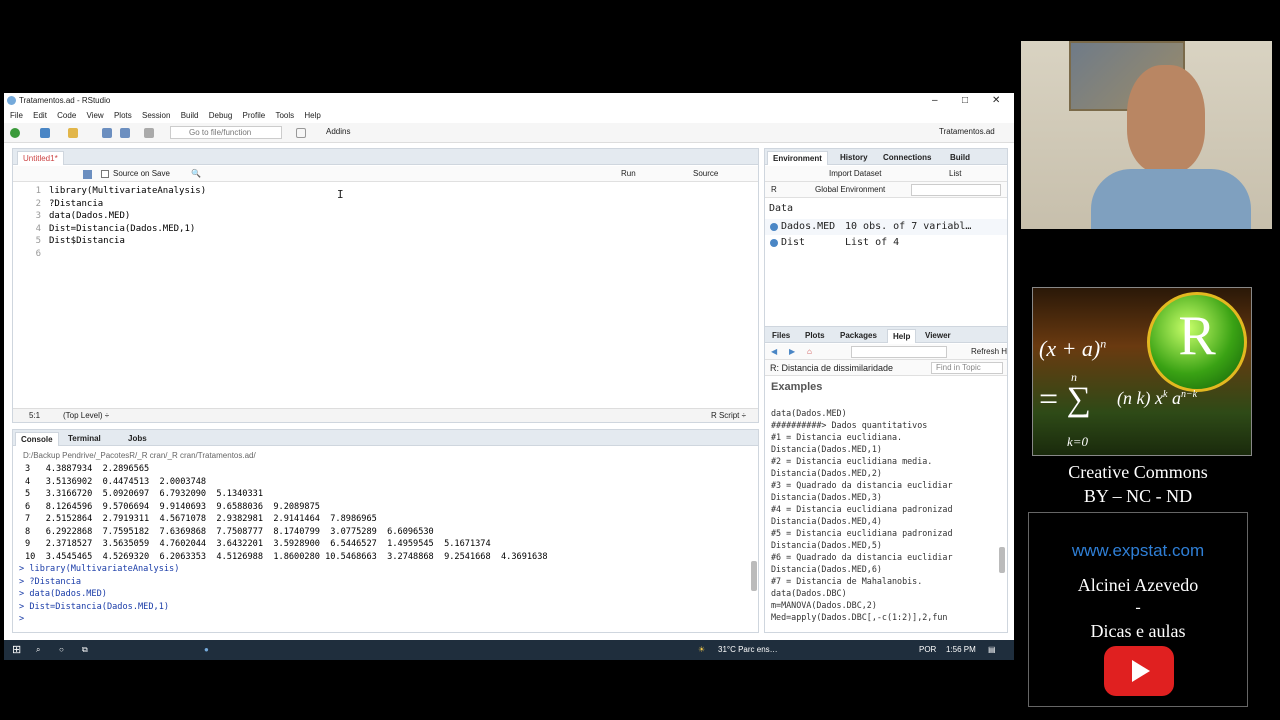 The image size is (1280, 720). What do you see at coordinates (1134, 398) in the screenshot?
I see `formula-choose: (n k)` at bounding box center [1134, 398].